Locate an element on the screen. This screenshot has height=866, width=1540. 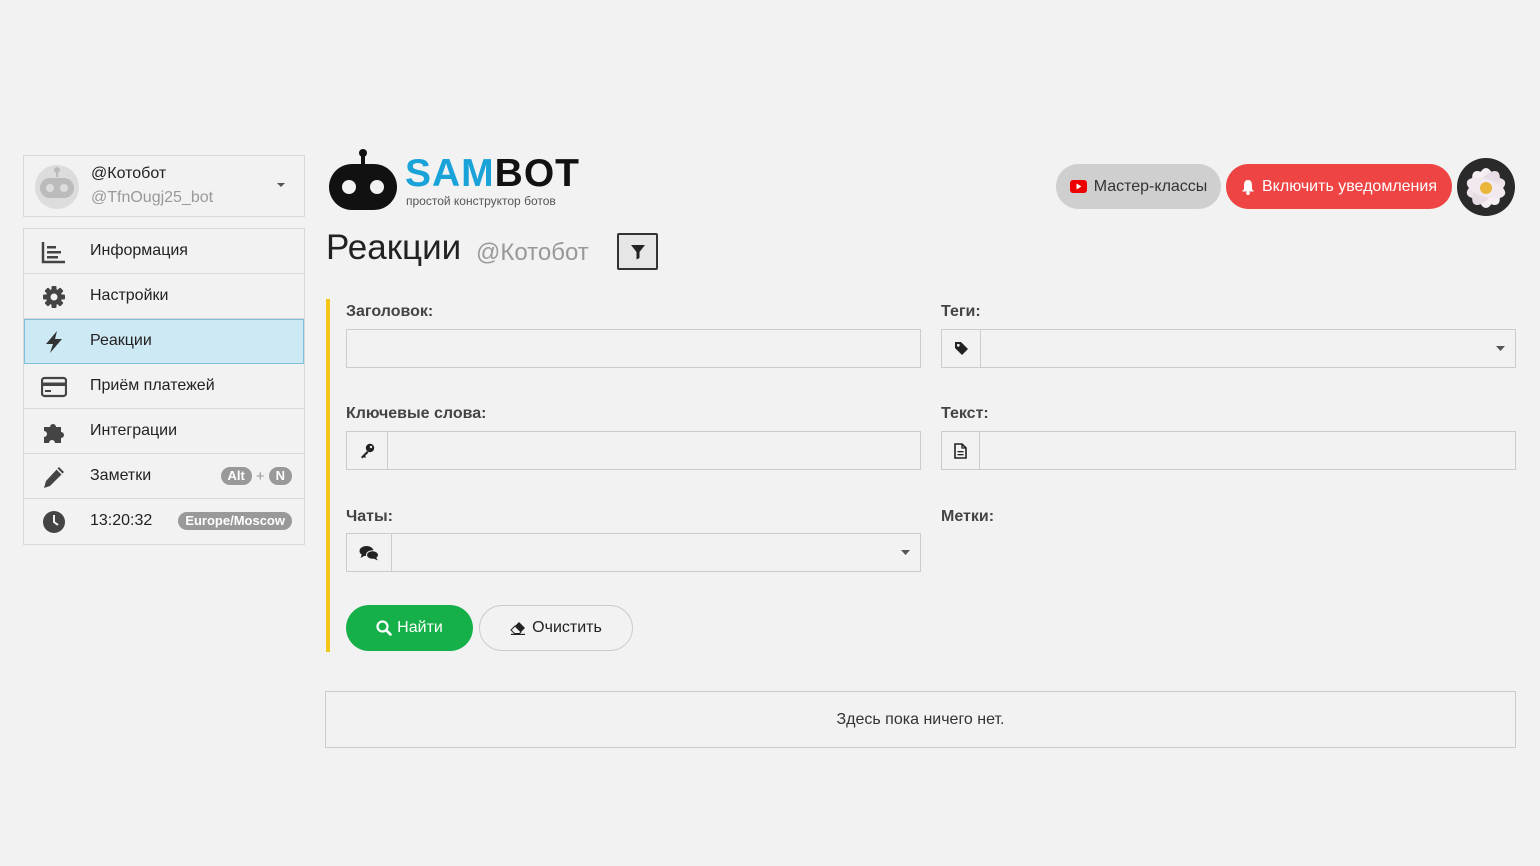
page-title: Реакции is located at coordinates (394, 247).